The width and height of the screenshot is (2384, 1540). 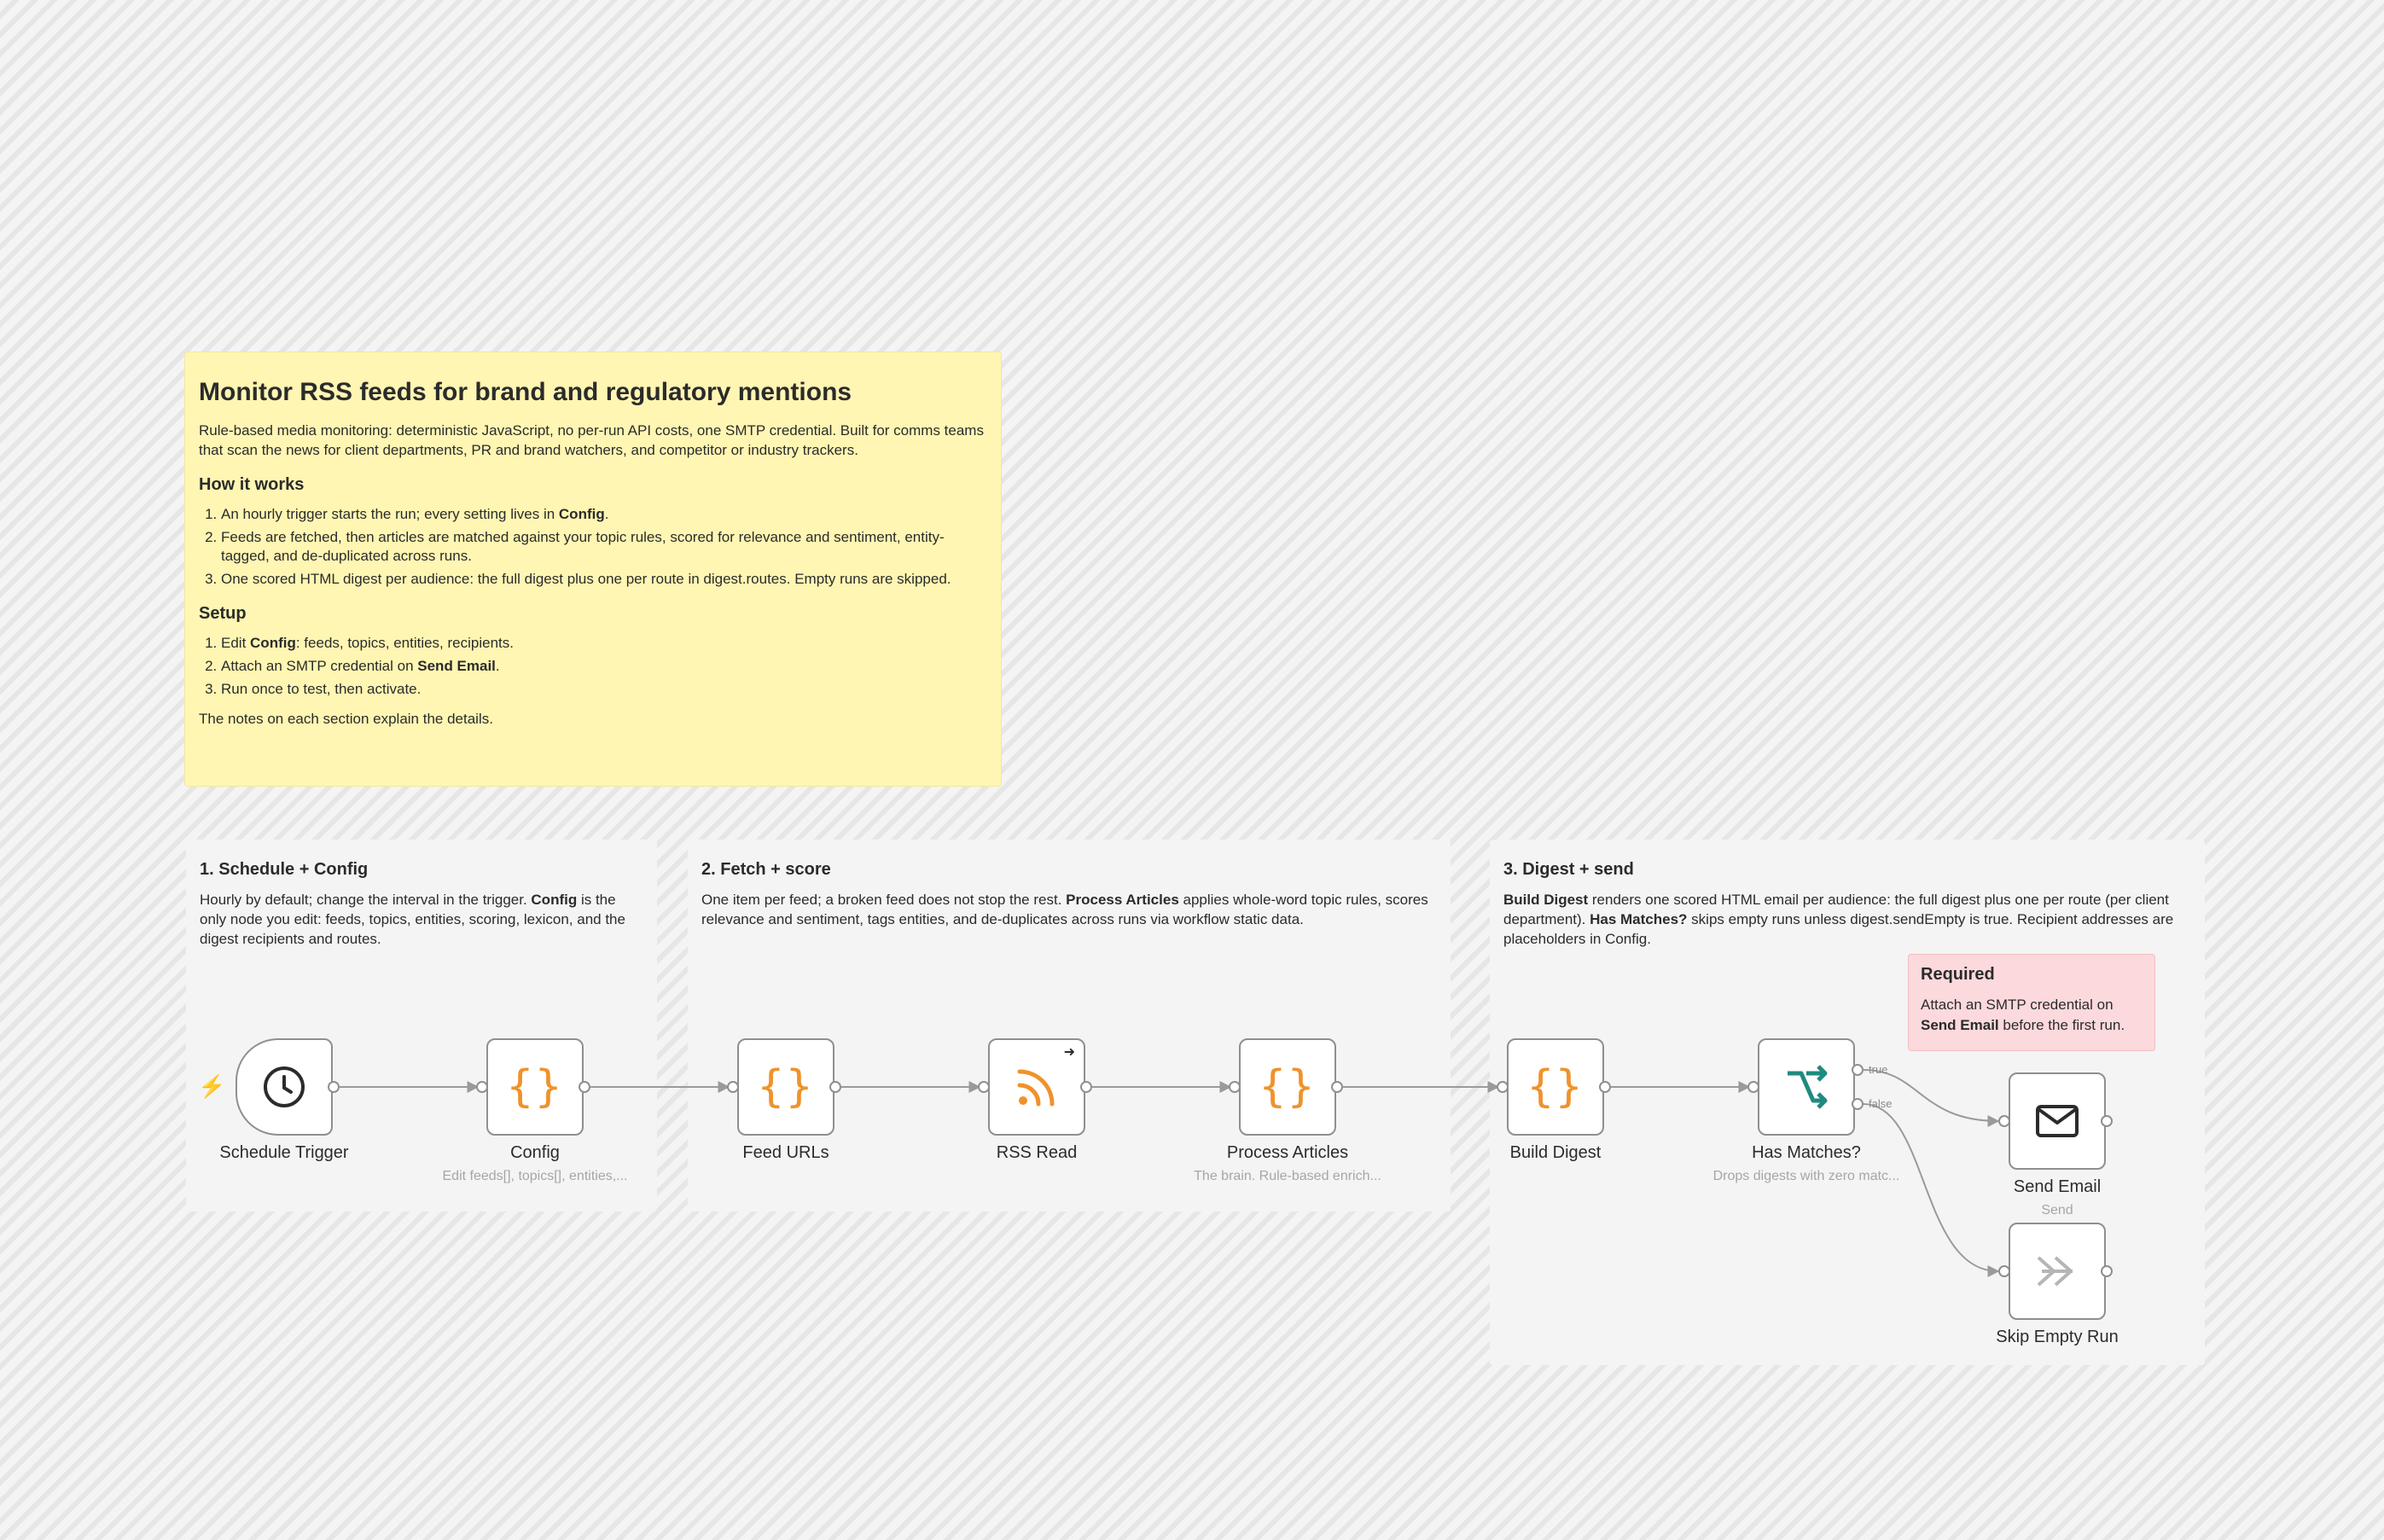 I want to click on node-send-email, so click(x=2057, y=1121).